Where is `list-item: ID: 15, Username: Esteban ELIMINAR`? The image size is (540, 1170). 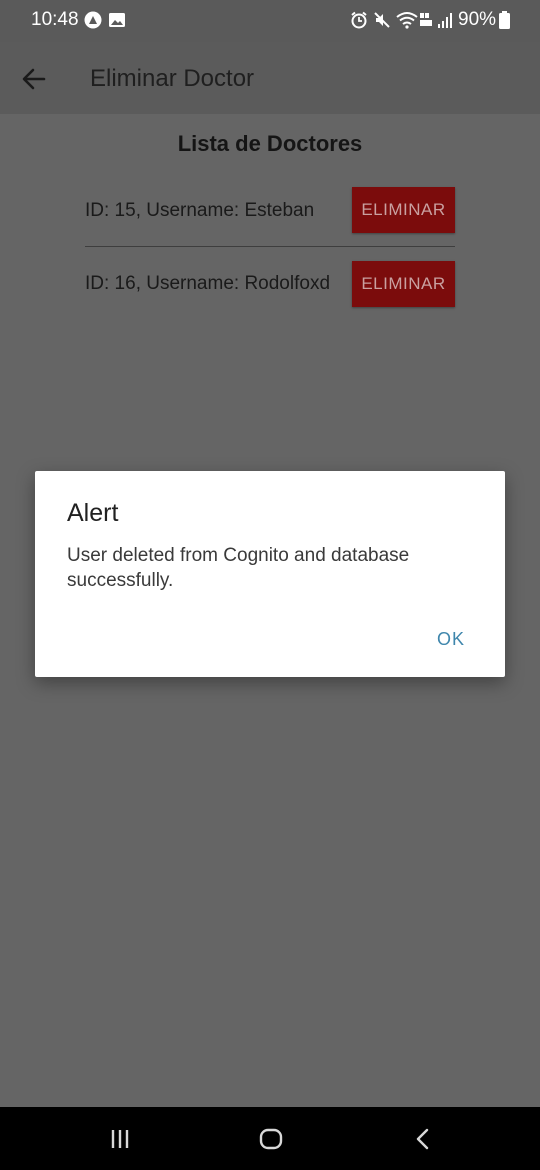 list-item: ID: 15, Username: Esteban ELIMINAR is located at coordinates (270, 210).